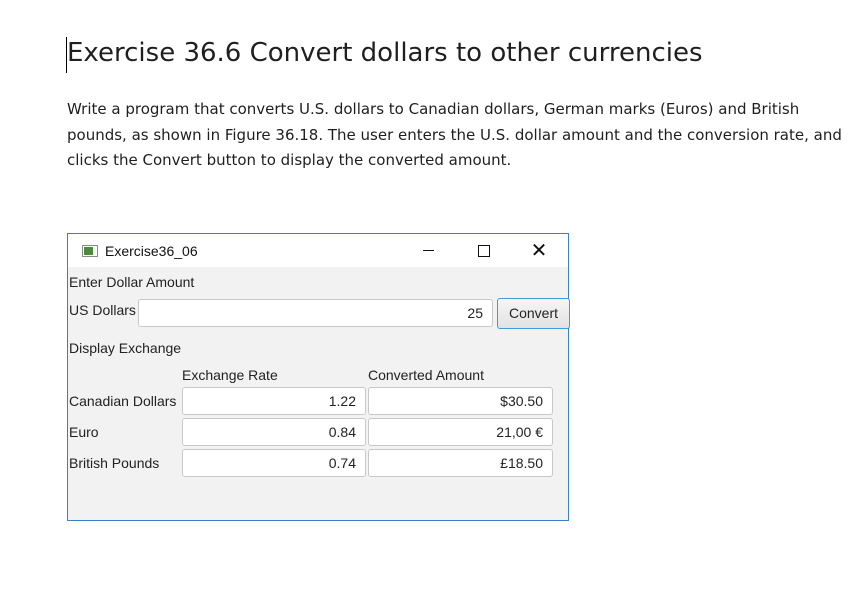 The width and height of the screenshot is (865, 593). I want to click on close-button: ✕, so click(539, 250).